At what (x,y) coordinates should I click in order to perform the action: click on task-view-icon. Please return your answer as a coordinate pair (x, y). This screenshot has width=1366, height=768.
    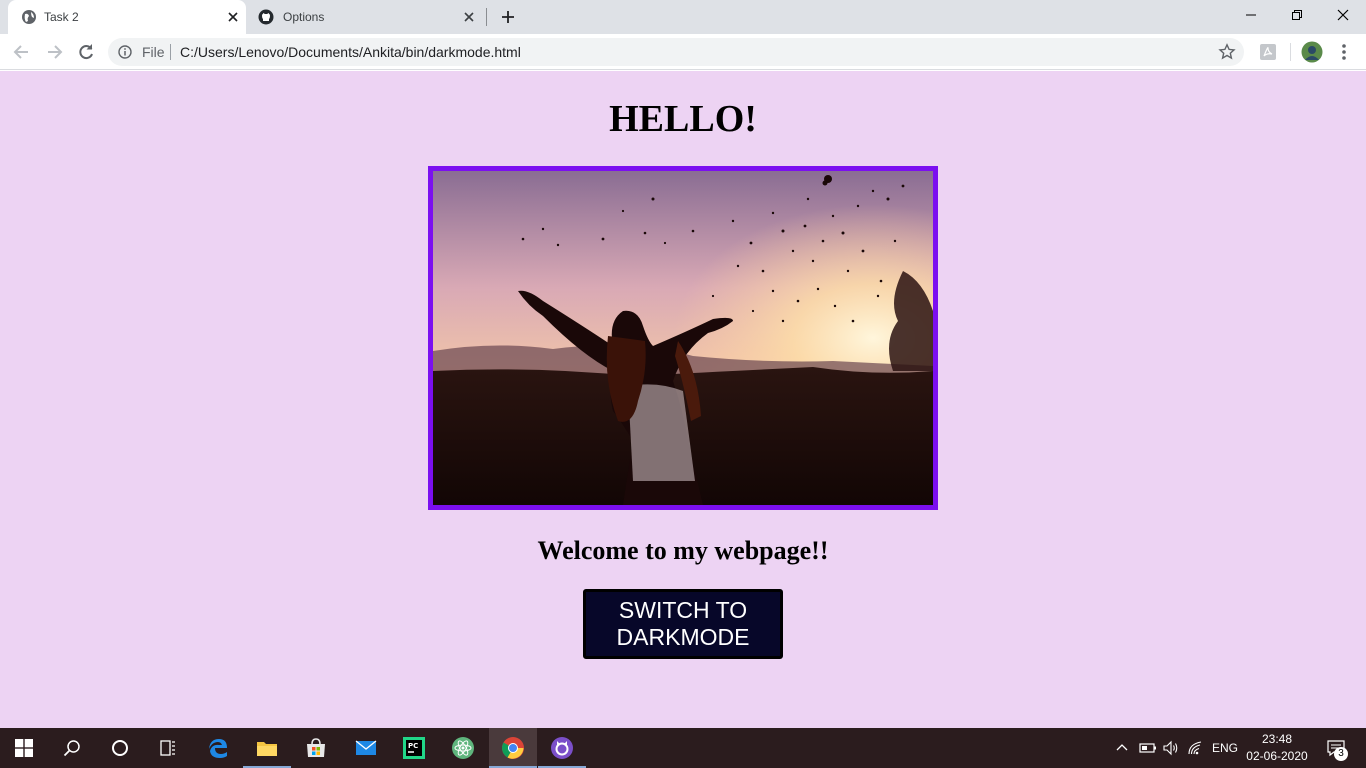
    Looking at the image, I should click on (167, 748).